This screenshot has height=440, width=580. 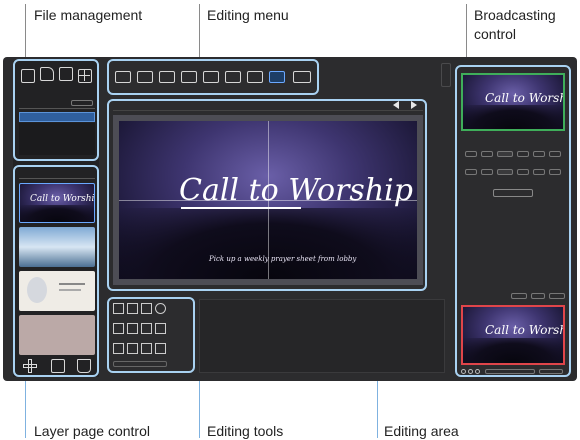 What do you see at coordinates (56, 110) in the screenshot?
I see `file-management-panel` at bounding box center [56, 110].